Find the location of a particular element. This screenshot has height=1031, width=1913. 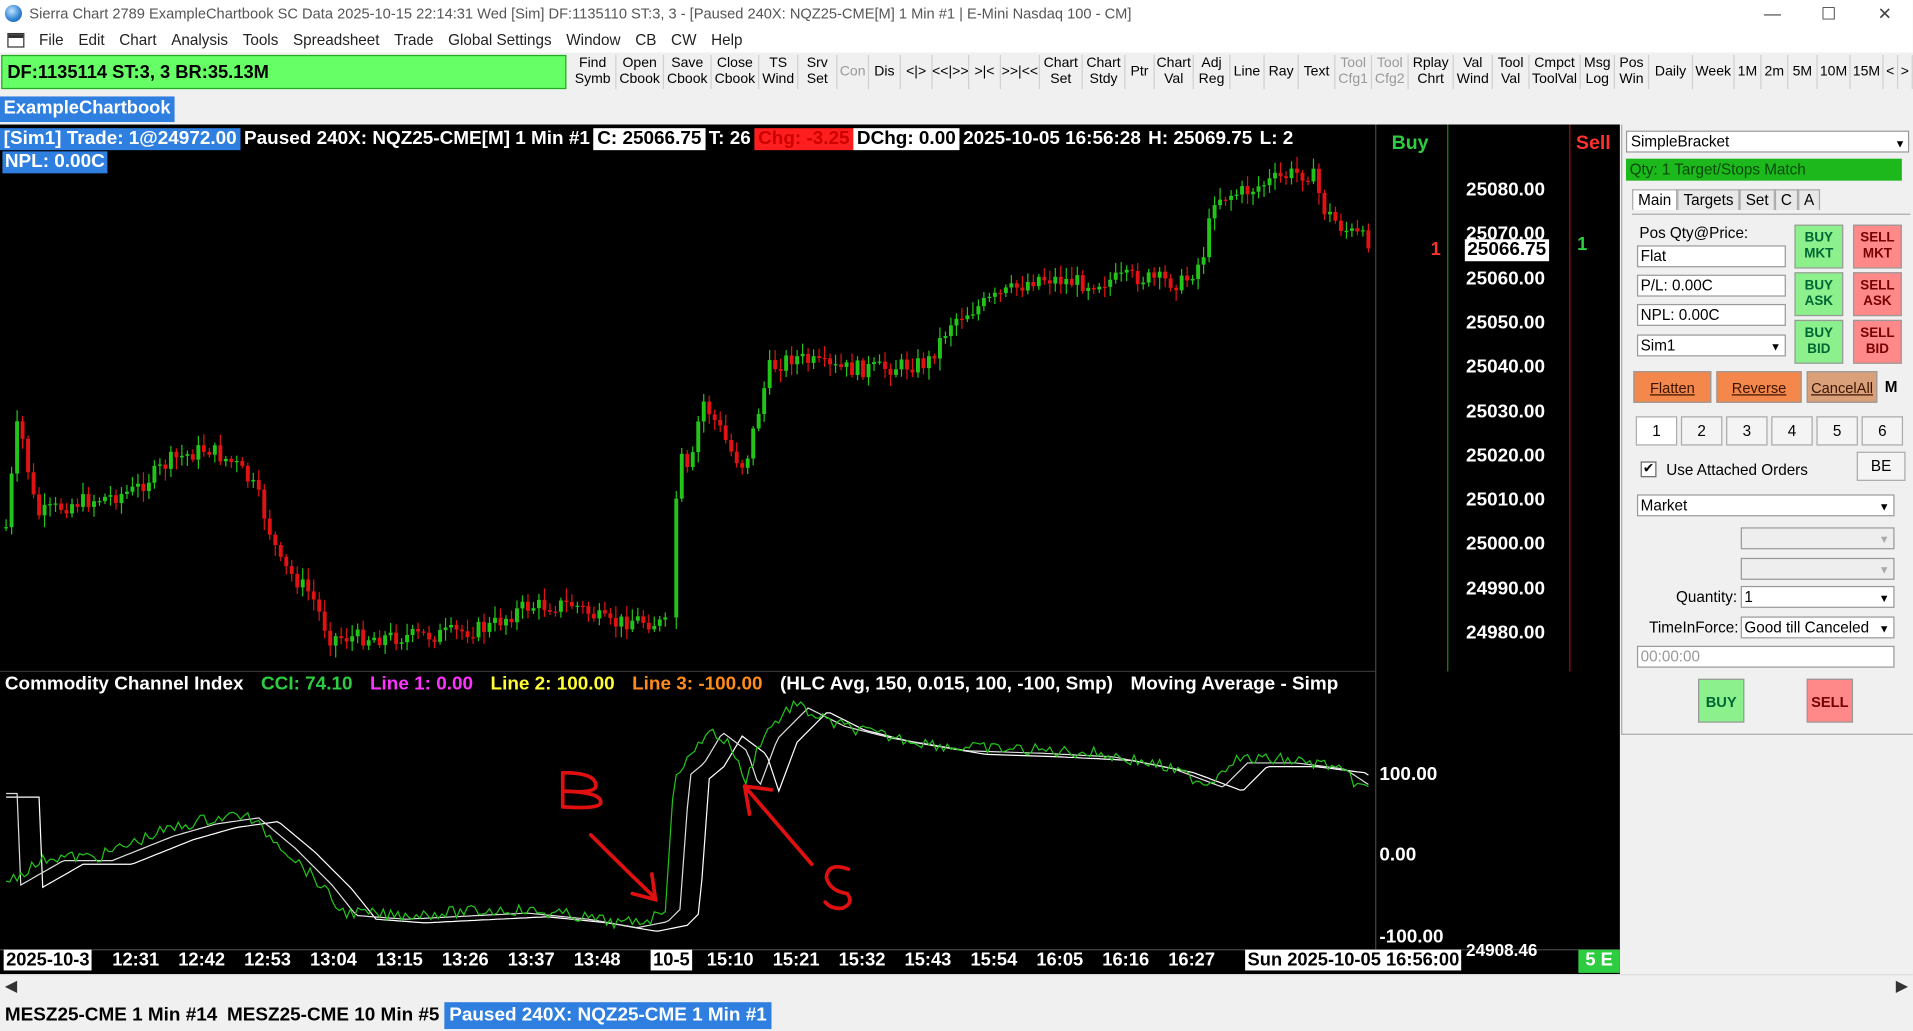

toolbar-button-26: Msg Log is located at coordinates (1598, 72).